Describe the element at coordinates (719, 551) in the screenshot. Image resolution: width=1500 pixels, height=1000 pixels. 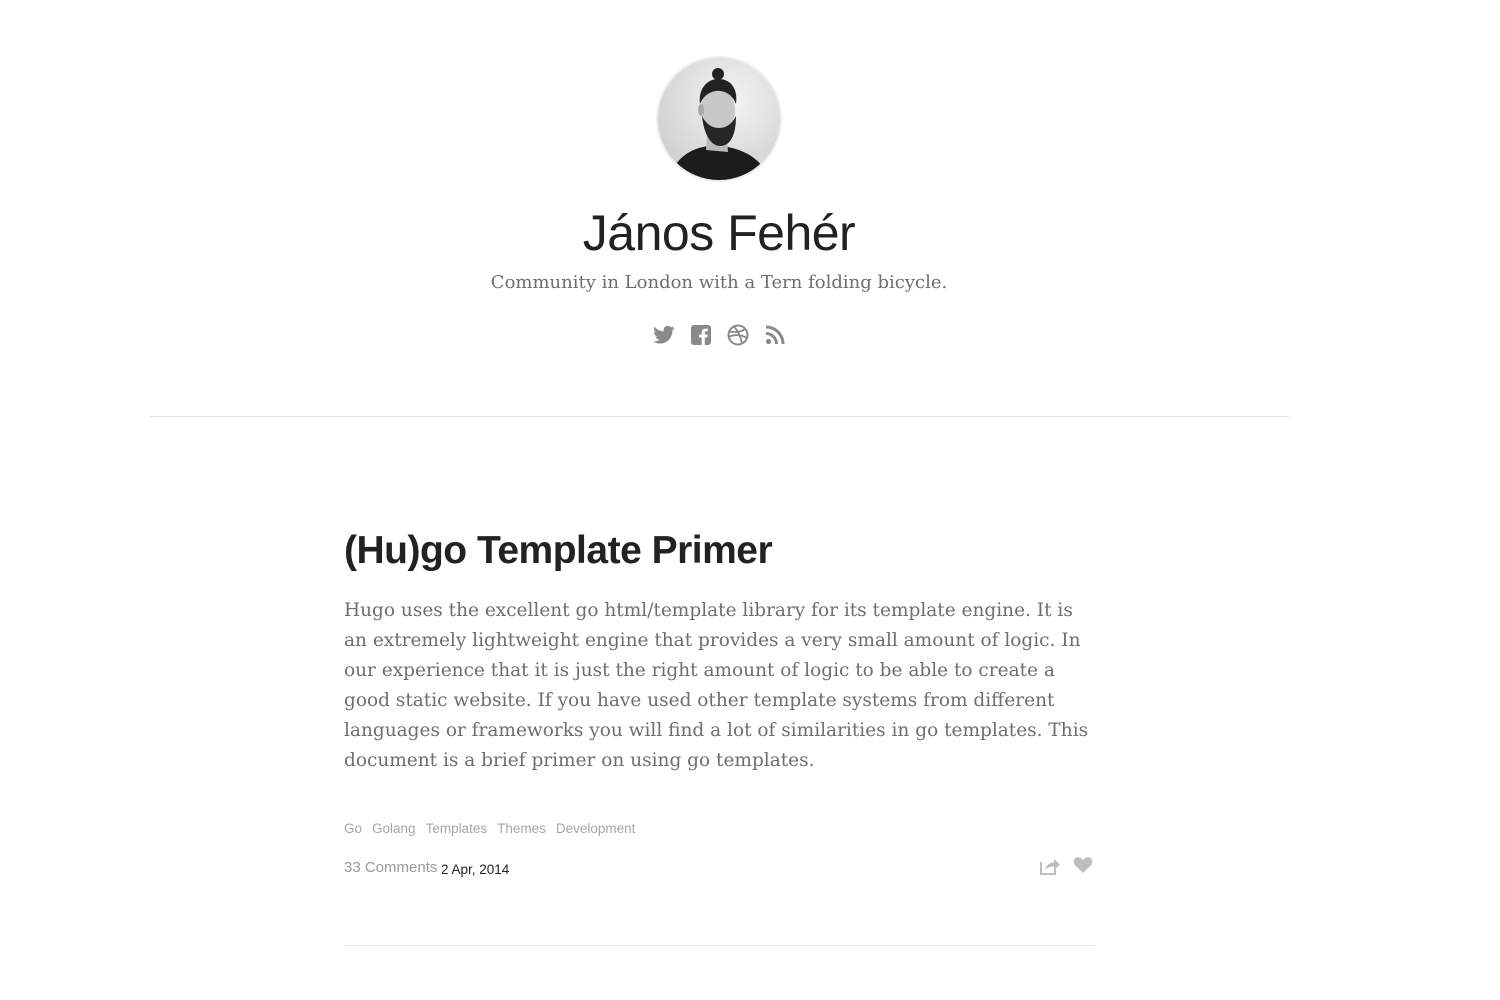
I see `post-title: (Hu)go Template Primer` at that location.